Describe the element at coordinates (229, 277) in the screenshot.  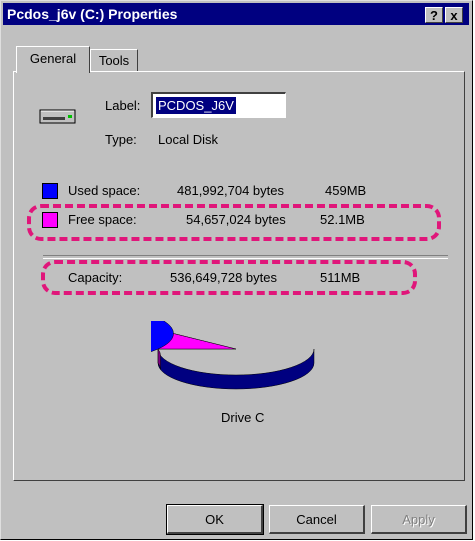
I see `capacity-highlight` at that location.